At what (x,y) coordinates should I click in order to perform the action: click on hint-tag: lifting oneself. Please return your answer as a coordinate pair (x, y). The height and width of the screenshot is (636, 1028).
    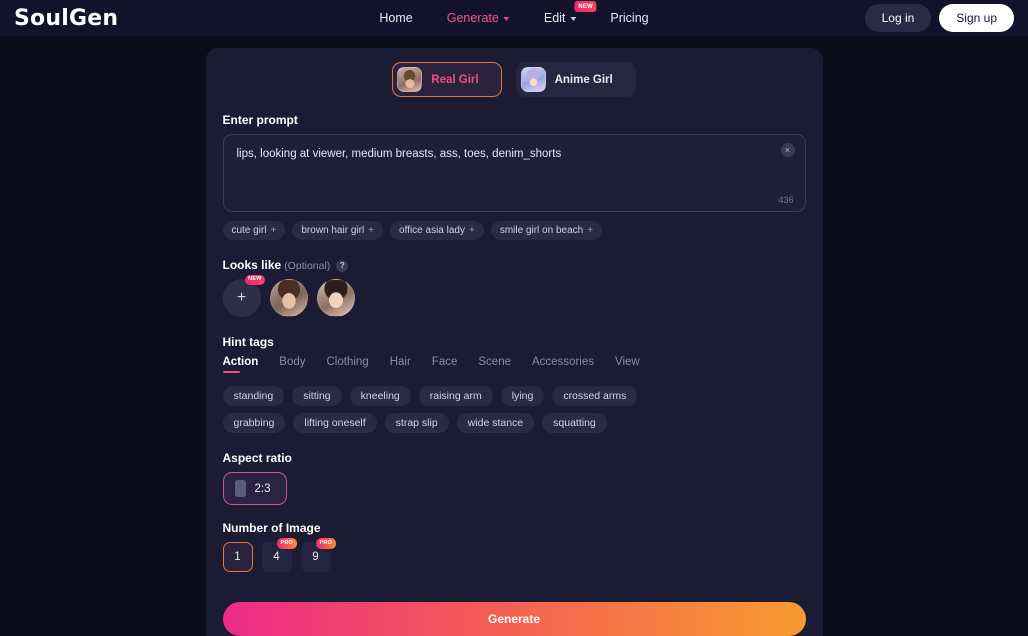
    Looking at the image, I should click on (335, 423).